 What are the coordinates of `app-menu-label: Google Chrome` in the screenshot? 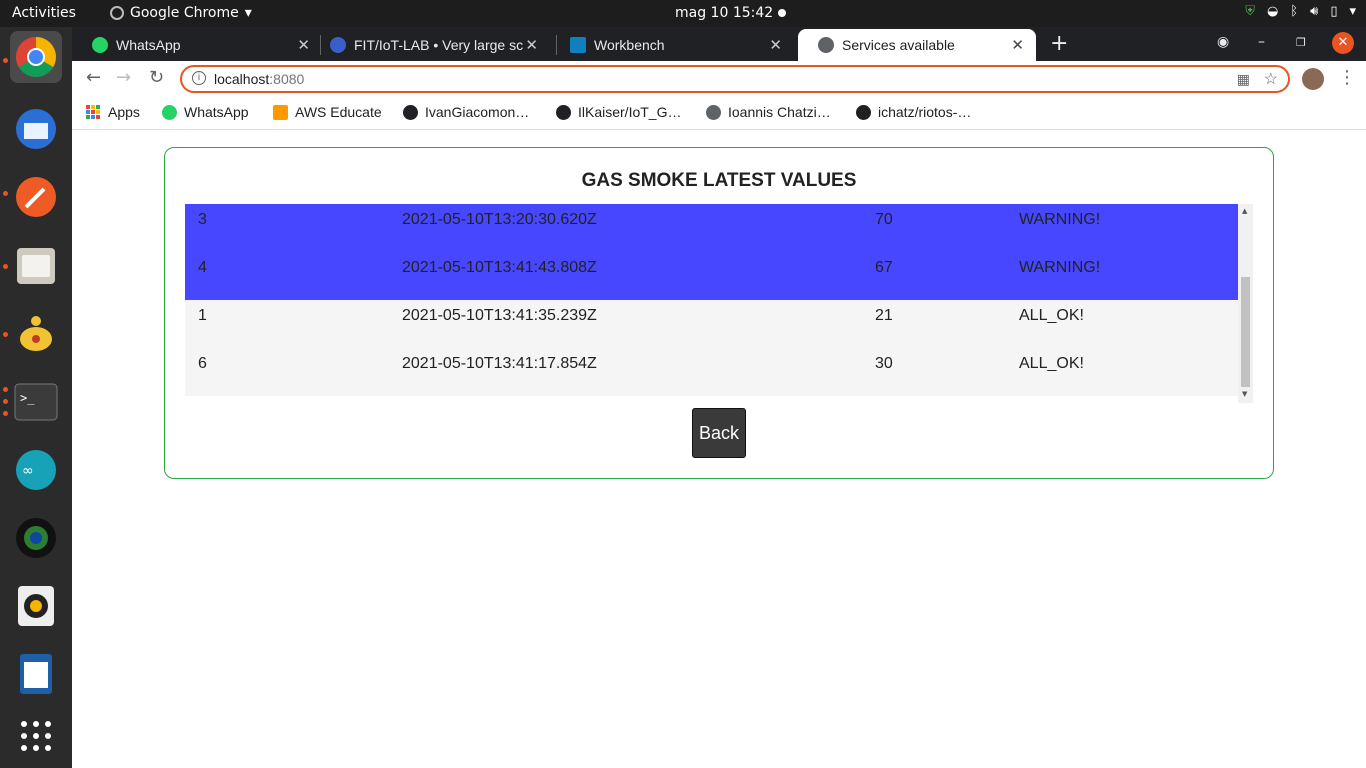 It's located at (184, 13).